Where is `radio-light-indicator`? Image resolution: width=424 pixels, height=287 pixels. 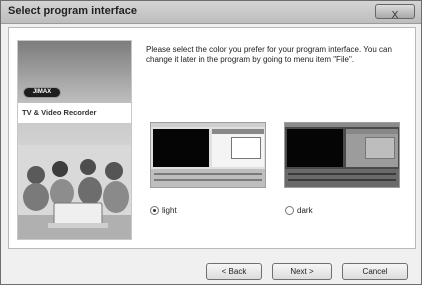 radio-light-indicator is located at coordinates (154, 210).